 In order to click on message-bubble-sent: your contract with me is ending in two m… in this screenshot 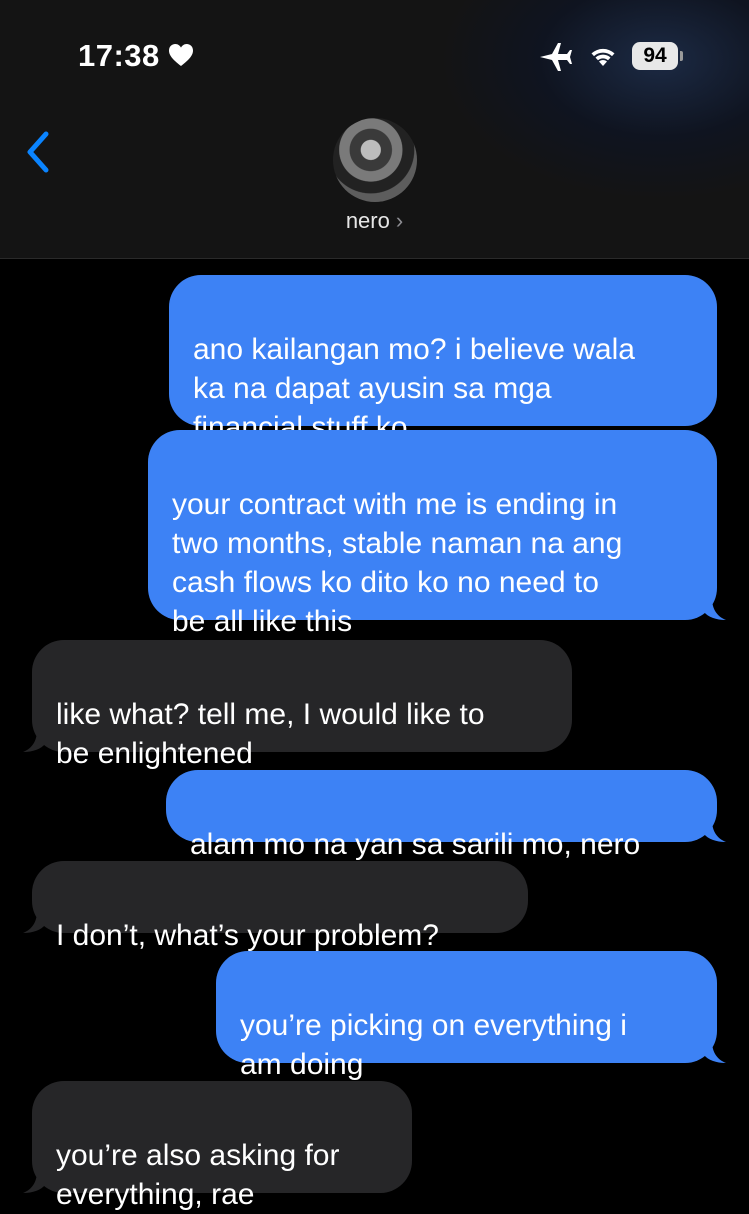, I will do `click(437, 534)`.